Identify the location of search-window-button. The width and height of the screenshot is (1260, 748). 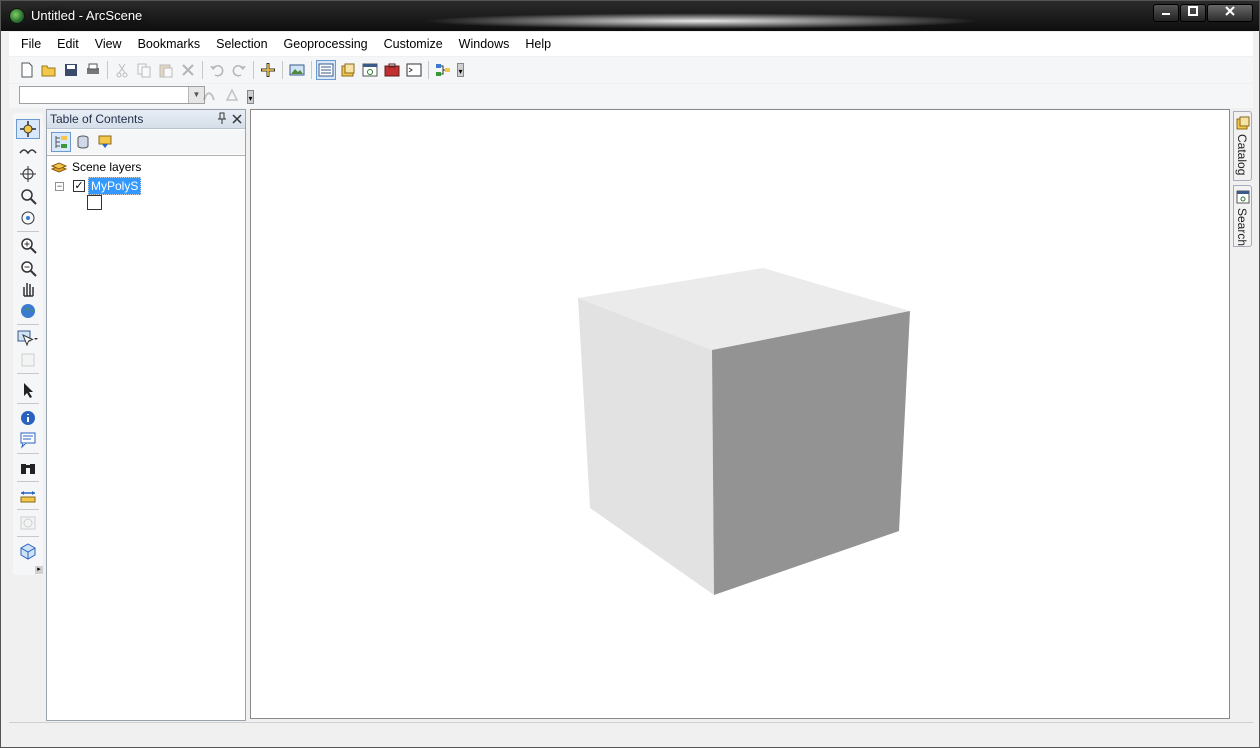
(370, 70).